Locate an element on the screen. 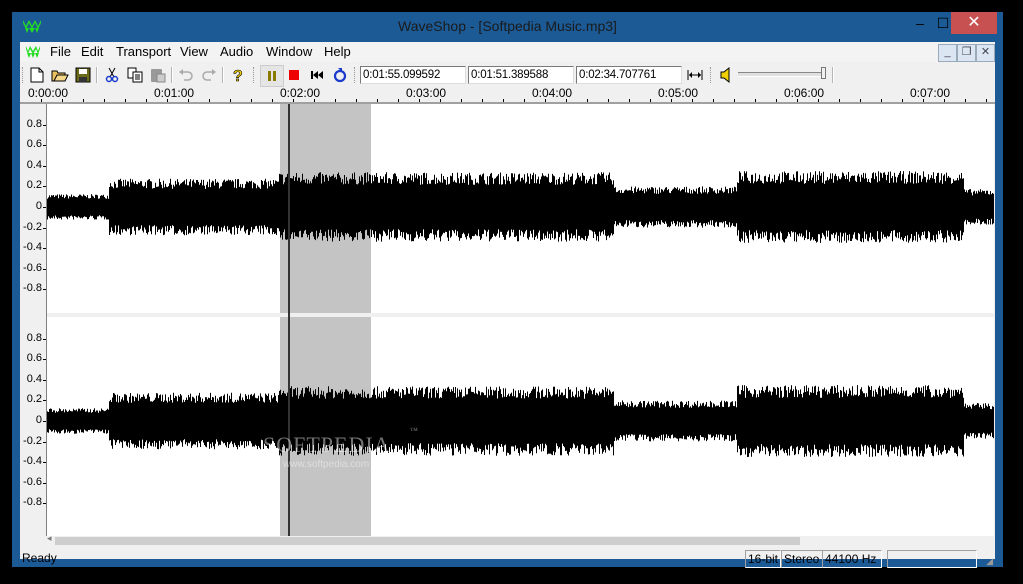 The height and width of the screenshot is (584, 1023). pause-icon is located at coordinates (272, 76).